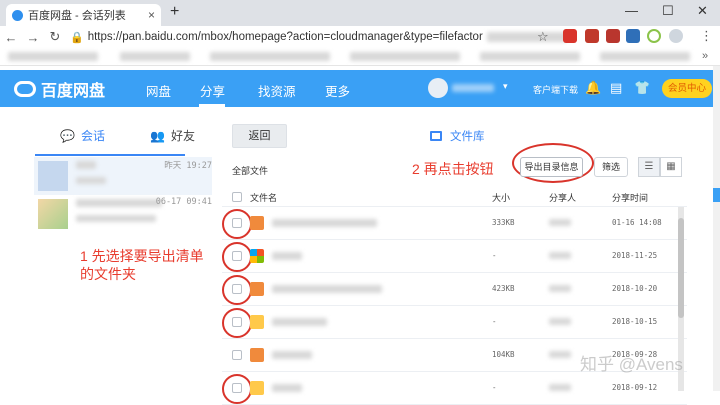 The image size is (720, 405). What do you see at coordinates (67, 135) in the screenshot?
I see `chat-icon: 💬` at bounding box center [67, 135].